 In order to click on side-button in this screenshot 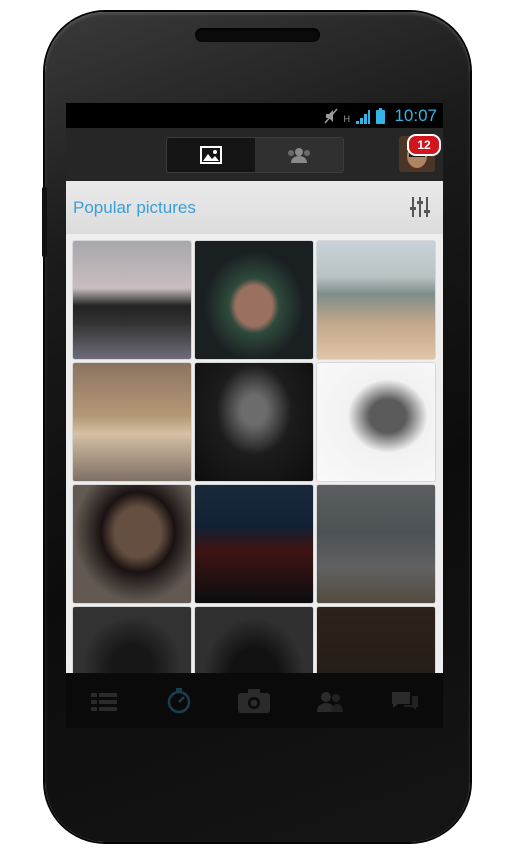, I will do `click(44, 222)`.